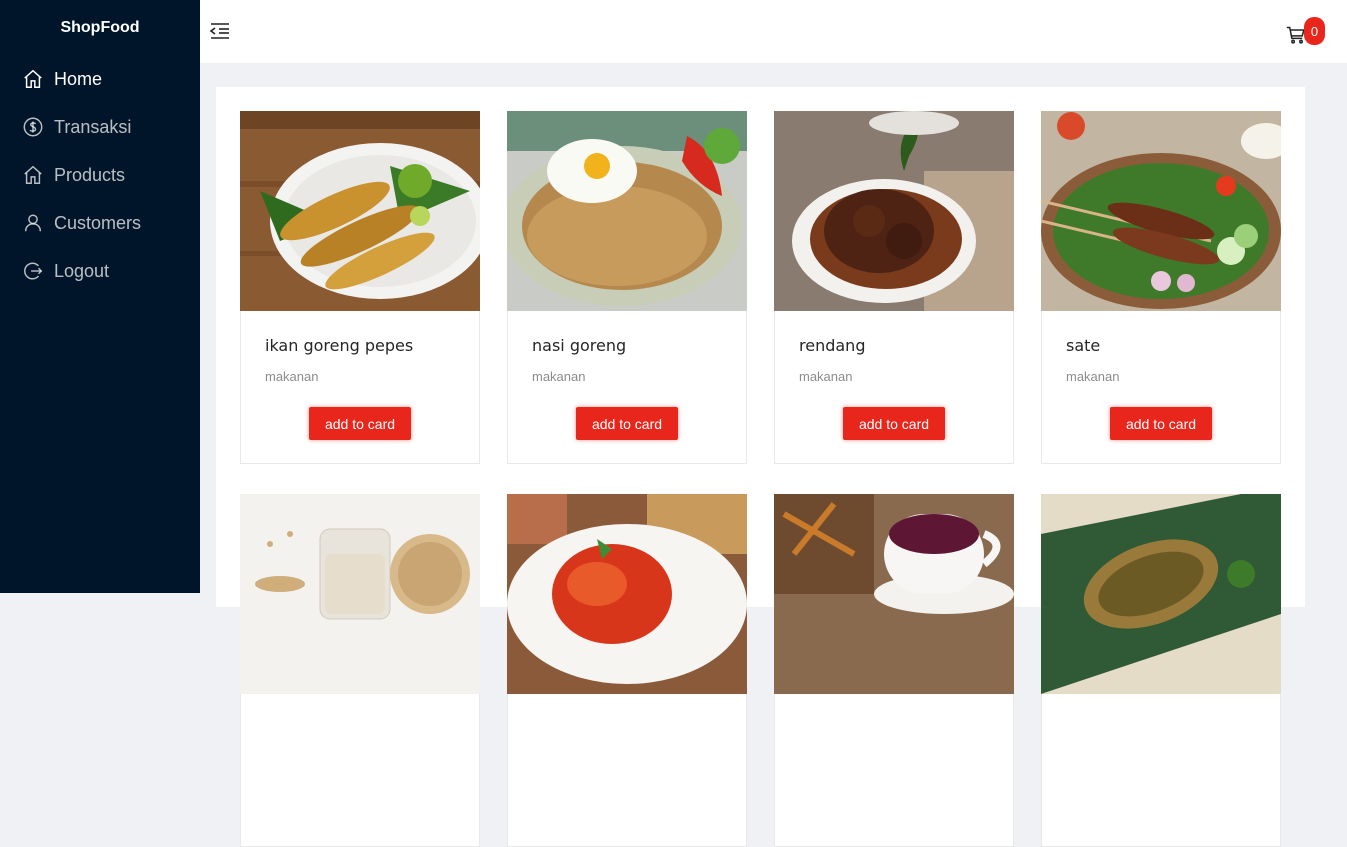 This screenshot has width=1347, height=847. I want to click on sidebar-item-label: Transaksi, so click(93, 126).